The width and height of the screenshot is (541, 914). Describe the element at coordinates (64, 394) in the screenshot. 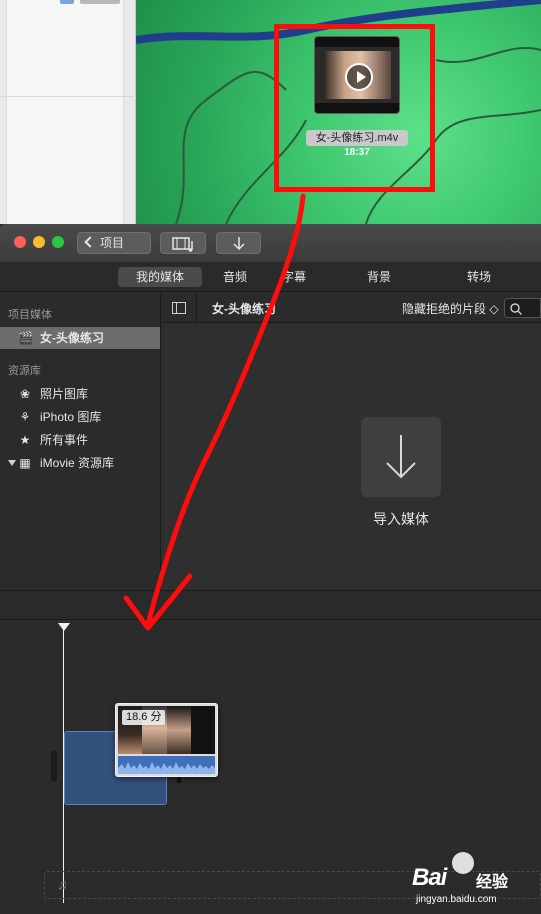

I see `sidebar-item-label: 照片图库` at that location.